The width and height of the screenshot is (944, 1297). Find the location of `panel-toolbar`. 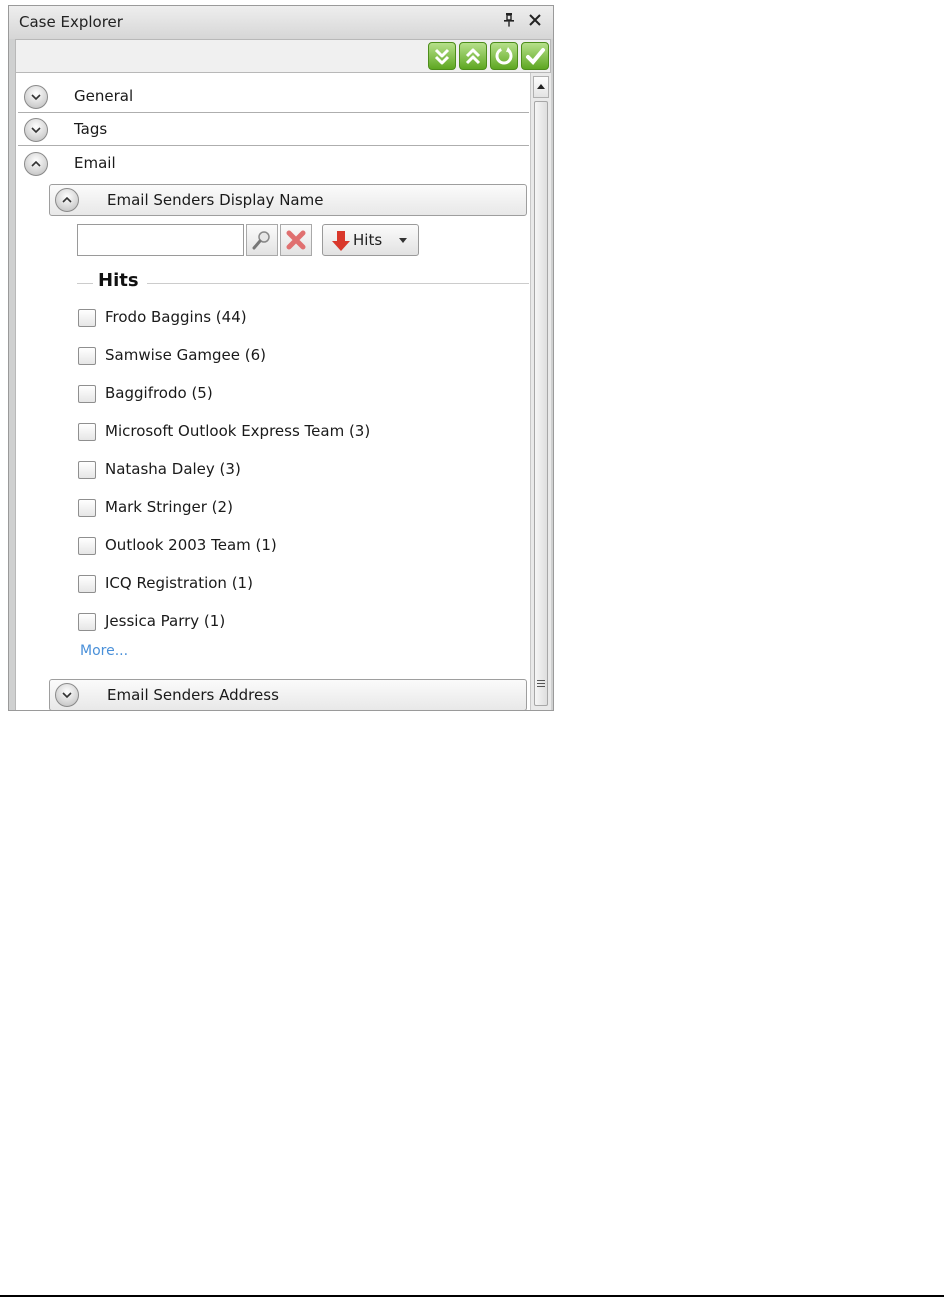

panel-toolbar is located at coordinates (283, 56).